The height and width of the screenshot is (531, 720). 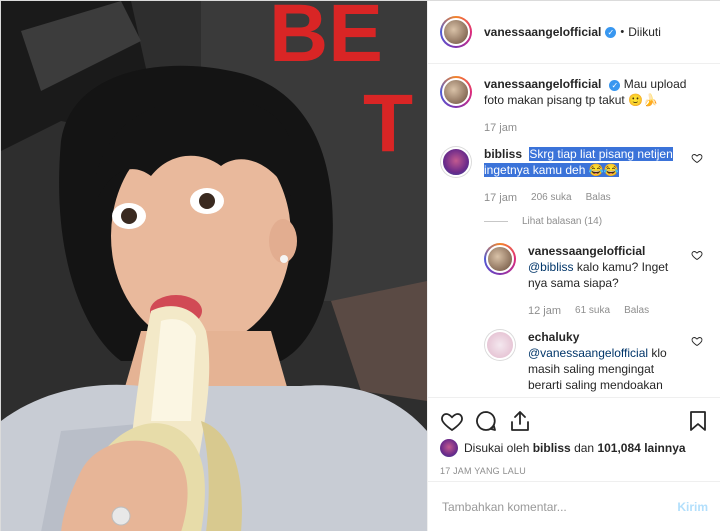 What do you see at coordinates (560, 507) in the screenshot?
I see `comment-input` at bounding box center [560, 507].